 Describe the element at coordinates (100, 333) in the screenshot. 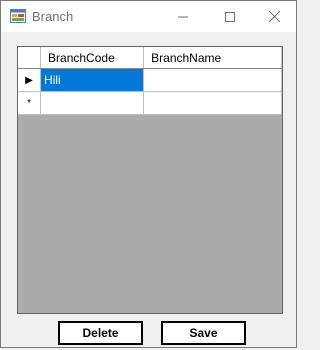

I see `delete-button: Delete` at that location.